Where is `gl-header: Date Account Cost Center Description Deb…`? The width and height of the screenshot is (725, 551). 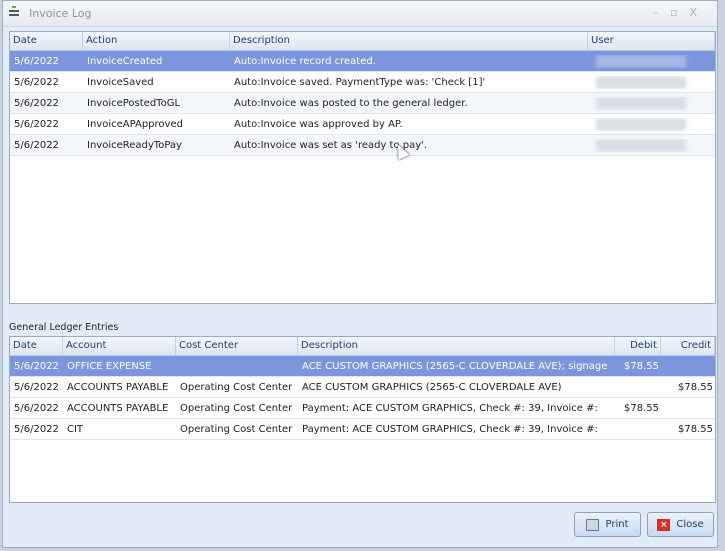 gl-header: Date Account Cost Center Description Deb… is located at coordinates (362, 346).